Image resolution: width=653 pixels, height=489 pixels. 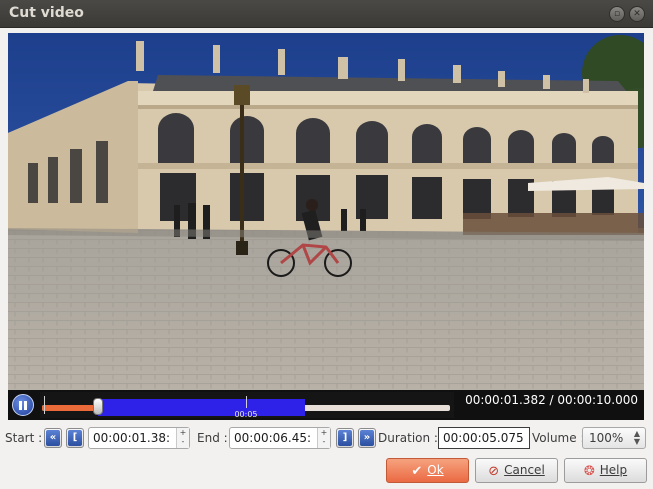 I want to click on timecode: 00:00:01.382 / 00:00:10.000, so click(x=551, y=400).